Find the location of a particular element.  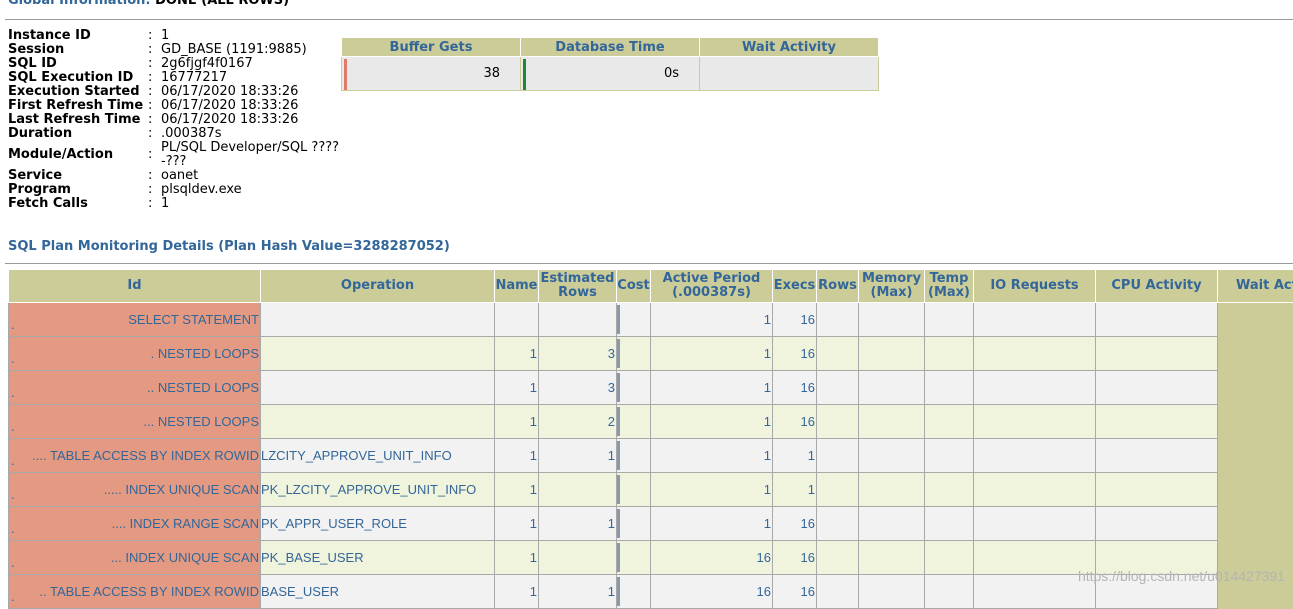

info-label: Fetch Calls is located at coordinates (78, 204).